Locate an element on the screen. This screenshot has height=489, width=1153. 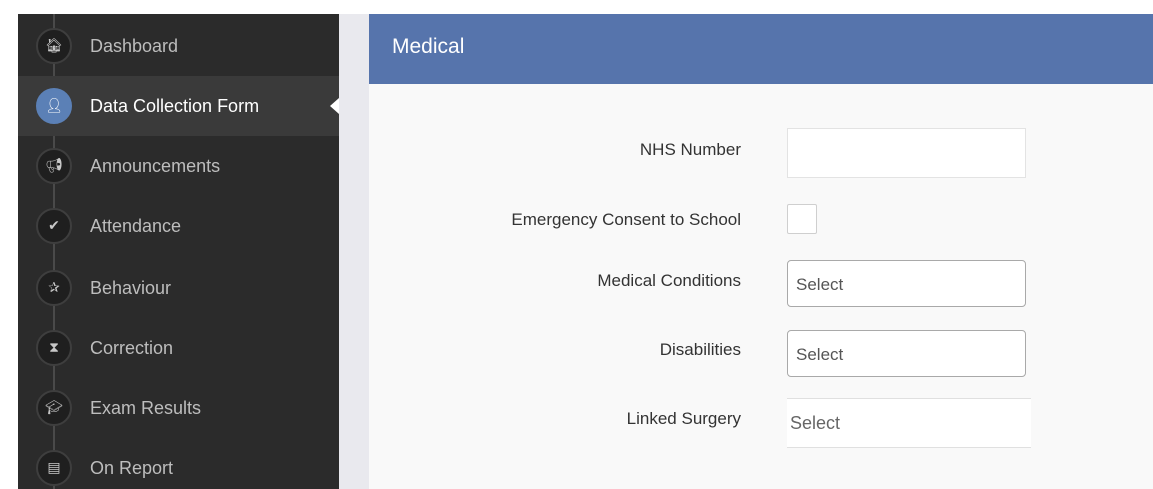
sidebar-item-label: Dashboard is located at coordinates (134, 45).